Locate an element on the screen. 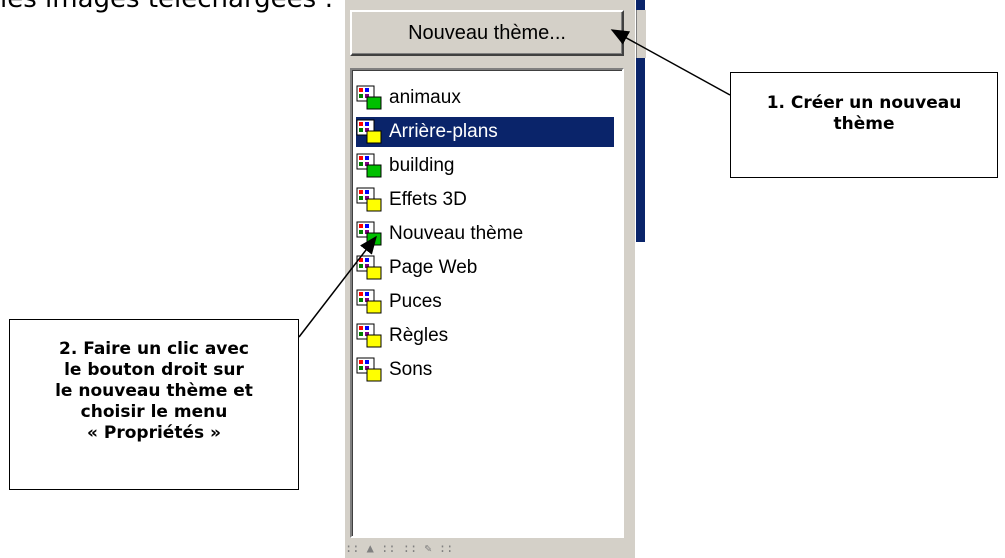 The height and width of the screenshot is (558, 1005). arrow-to-list-item is located at coordinates (337, 286).